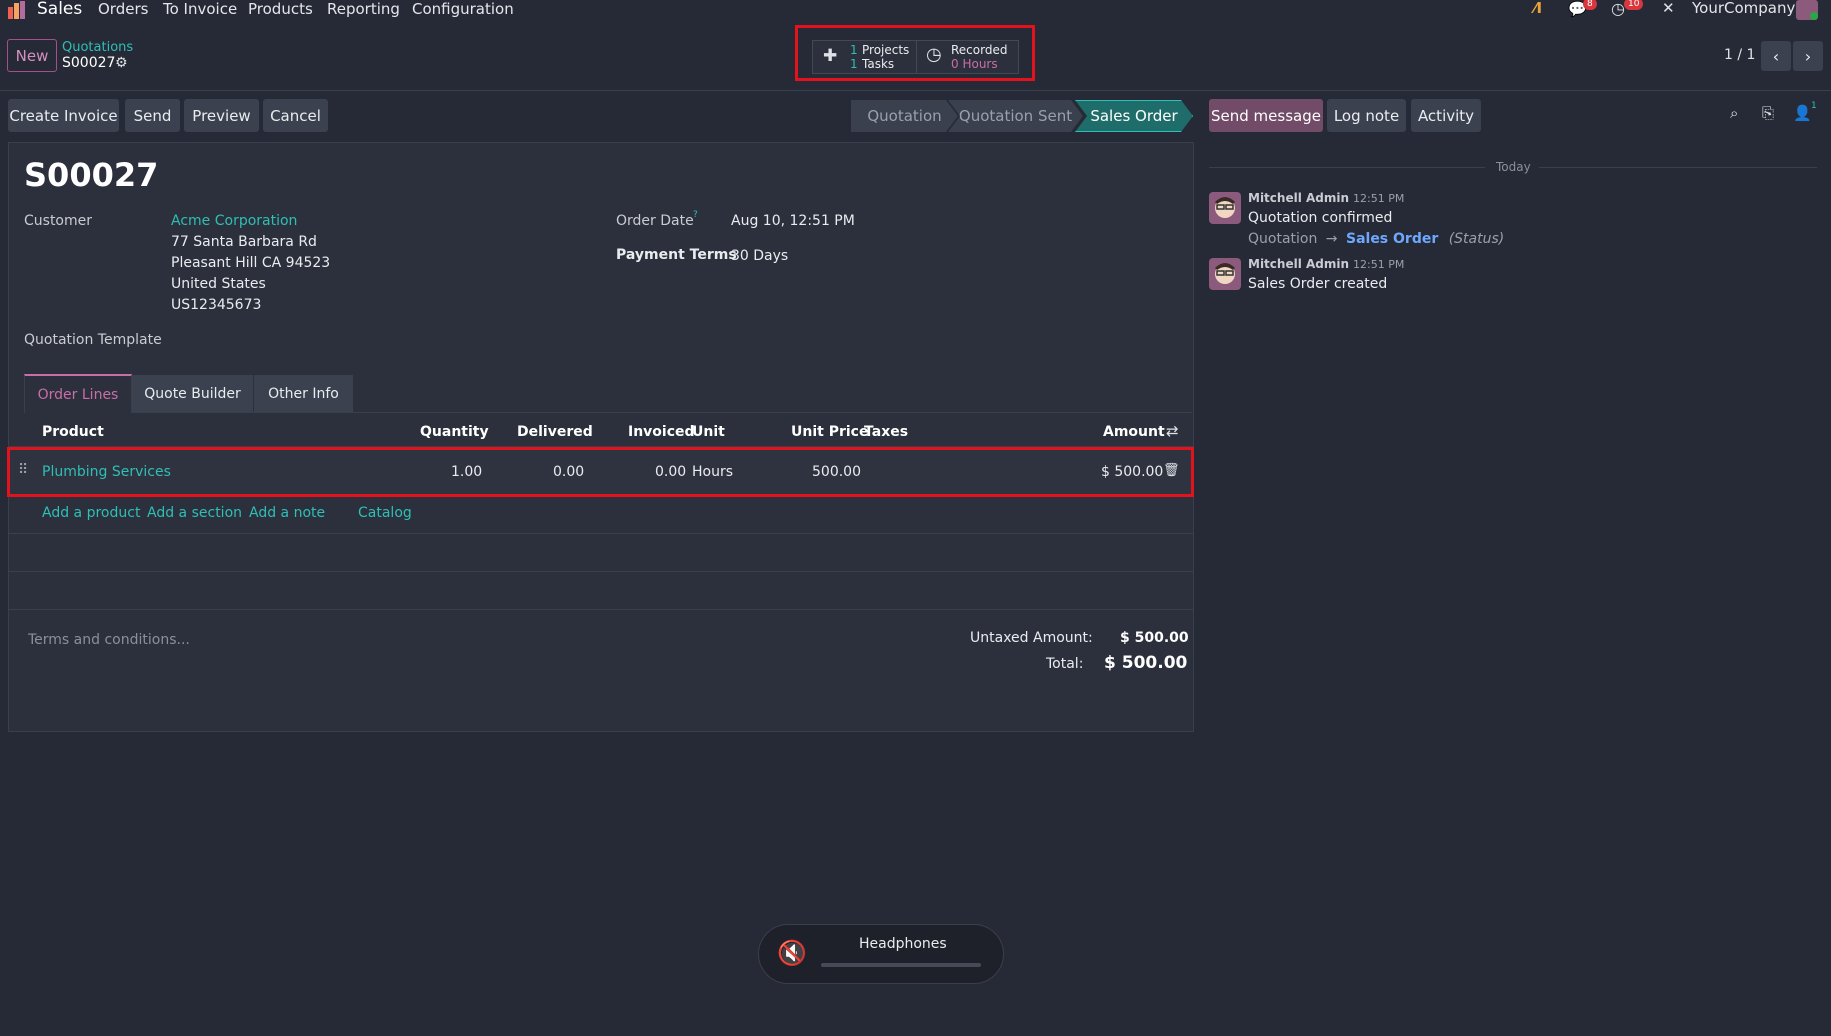 The height and width of the screenshot is (1036, 1831). I want to click on catalog-link: Catalog, so click(385, 513).